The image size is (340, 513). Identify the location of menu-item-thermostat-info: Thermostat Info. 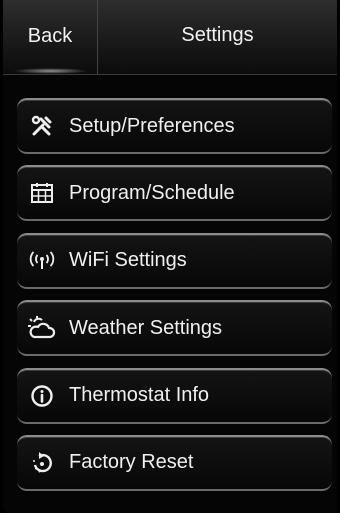
(174, 395).